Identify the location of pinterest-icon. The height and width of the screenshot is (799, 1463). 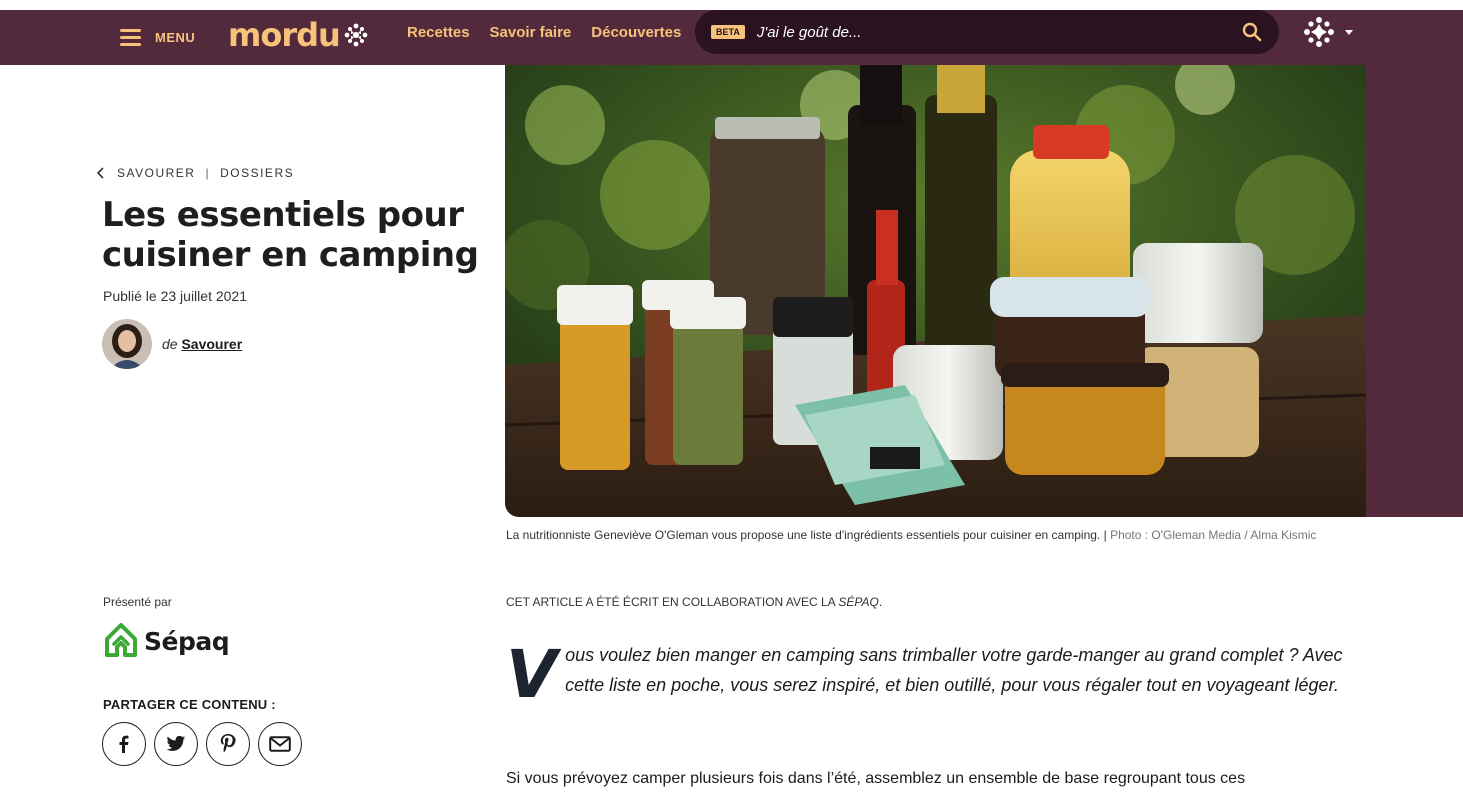
(228, 743).